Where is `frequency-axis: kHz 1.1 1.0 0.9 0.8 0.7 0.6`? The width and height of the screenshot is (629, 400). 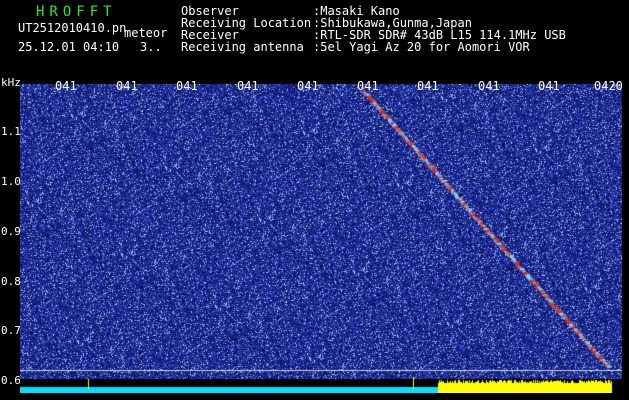 frequency-axis: kHz 1.1 1.0 0.9 0.8 0.7 0.6 is located at coordinates (10, 238).